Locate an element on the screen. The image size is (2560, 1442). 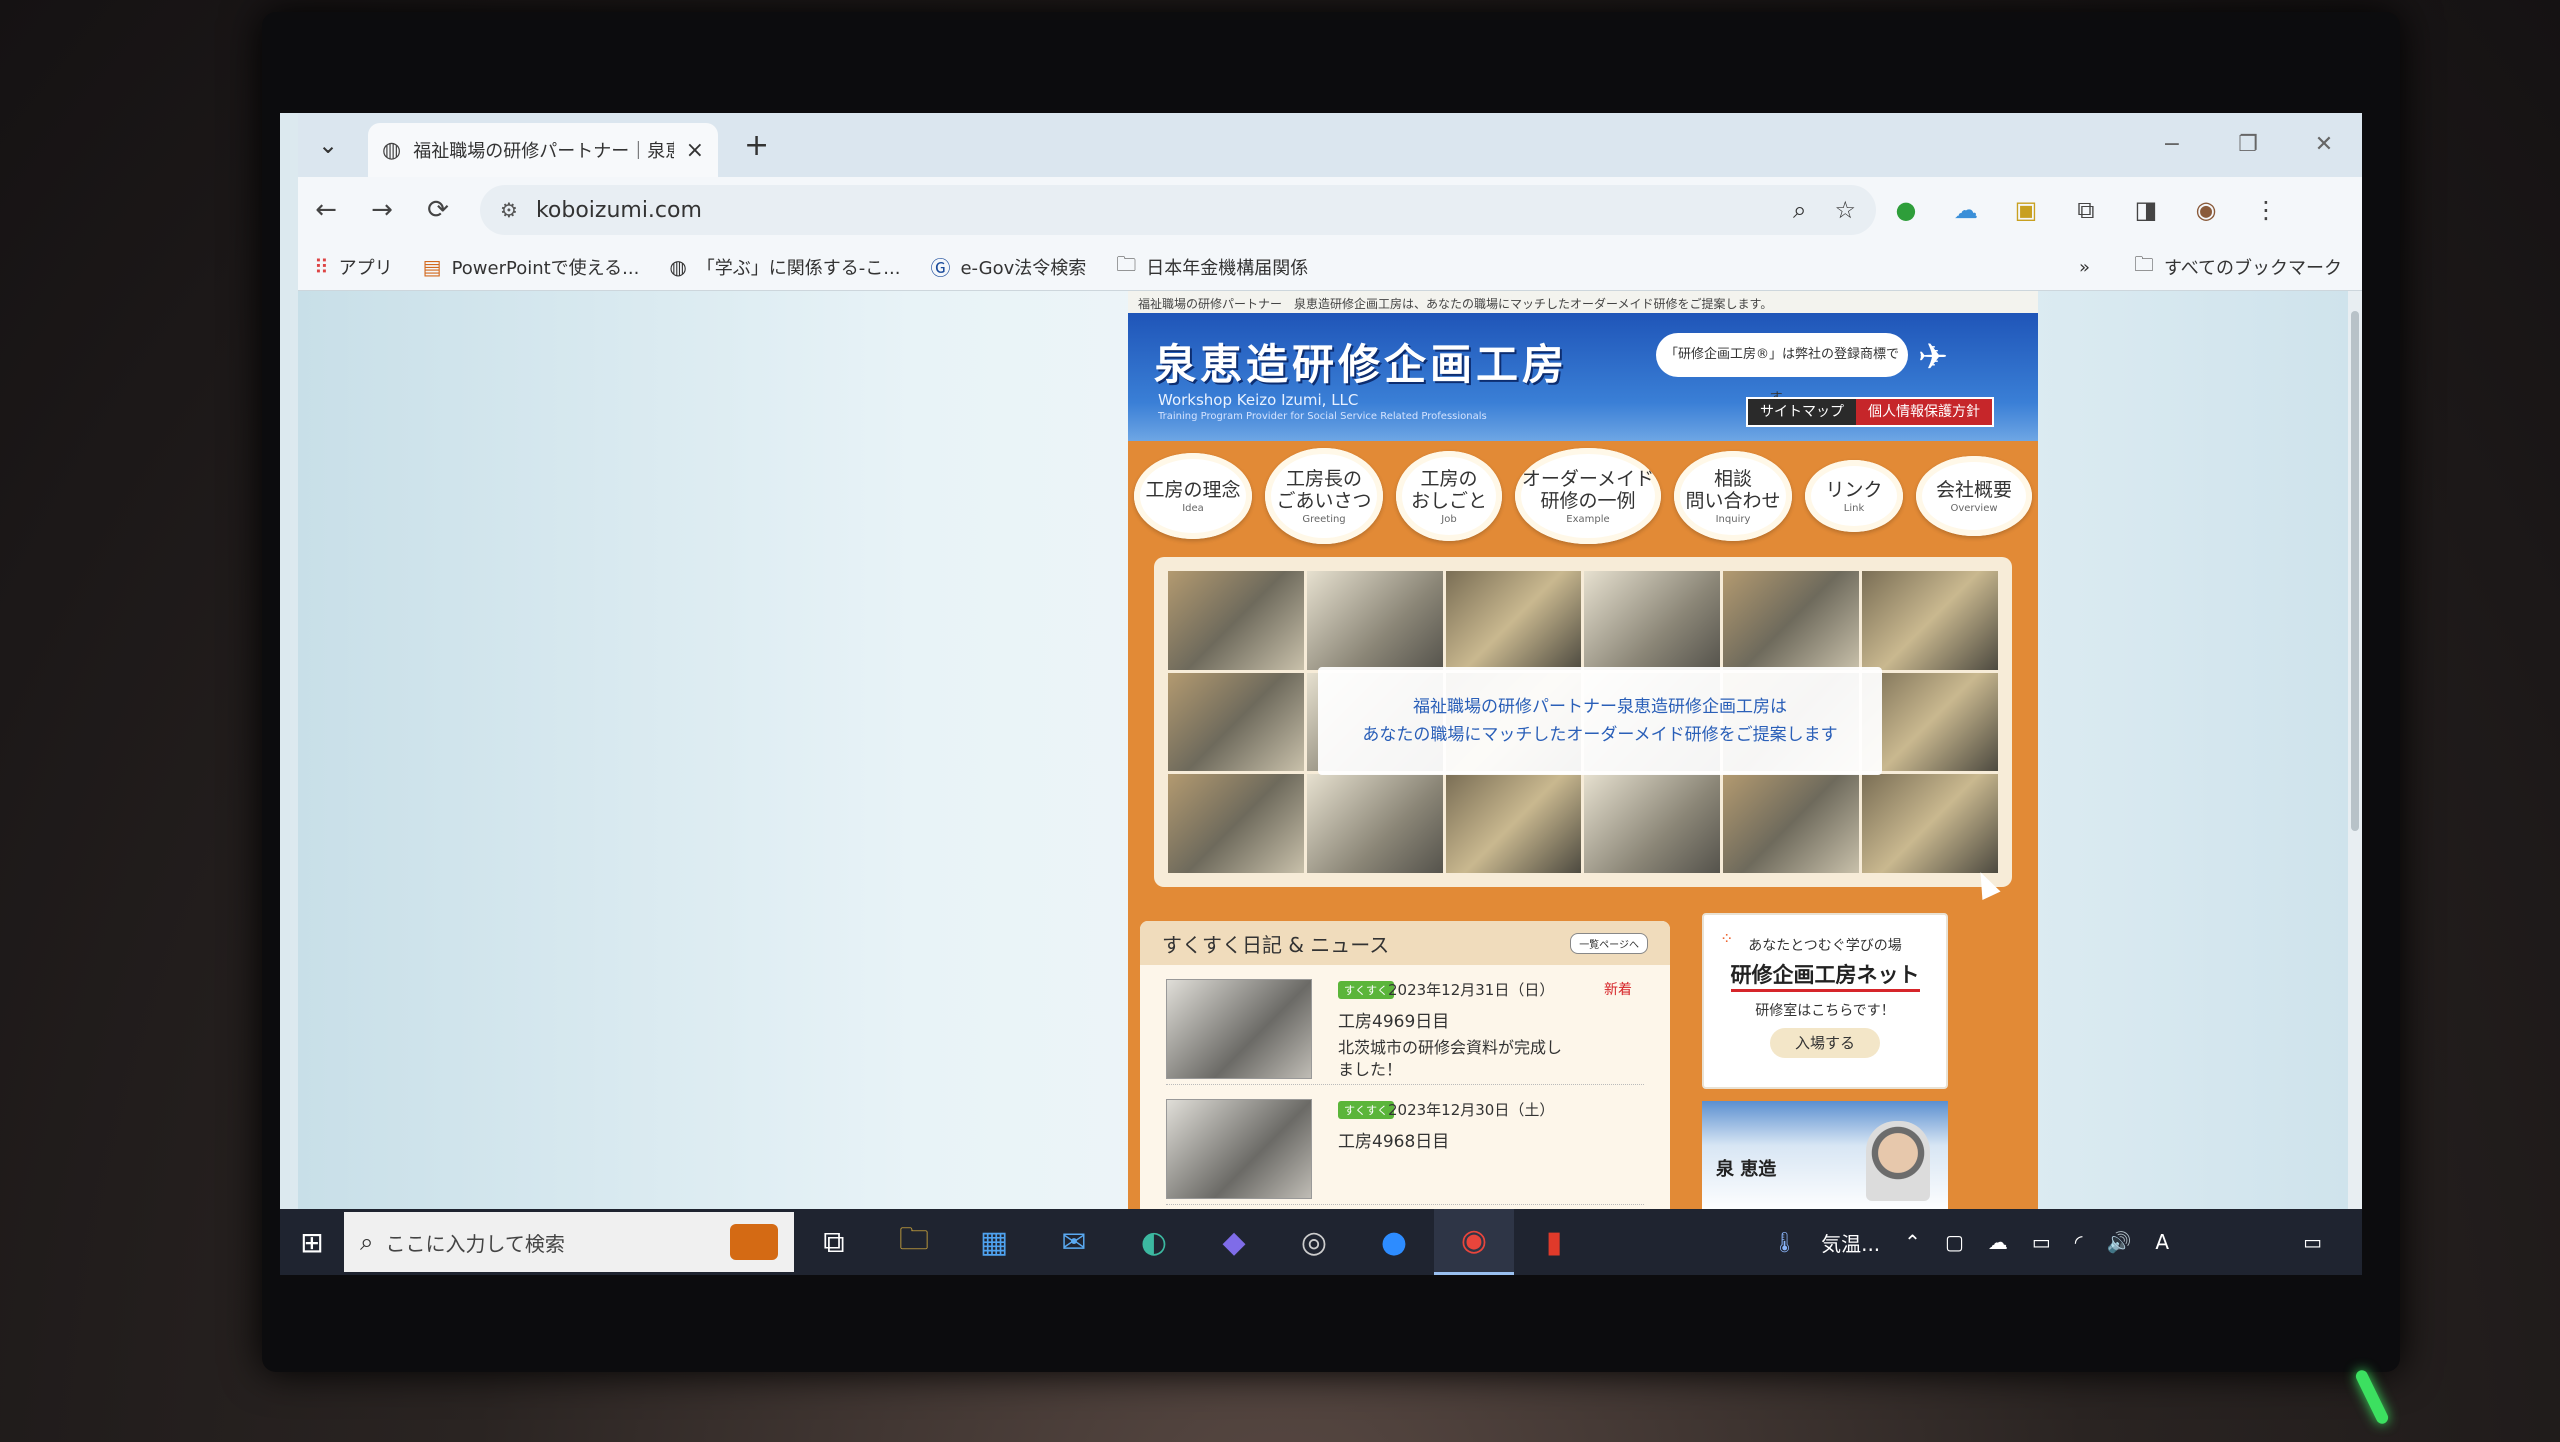
file-explorer-icon: 🗀 is located at coordinates (914, 1242).